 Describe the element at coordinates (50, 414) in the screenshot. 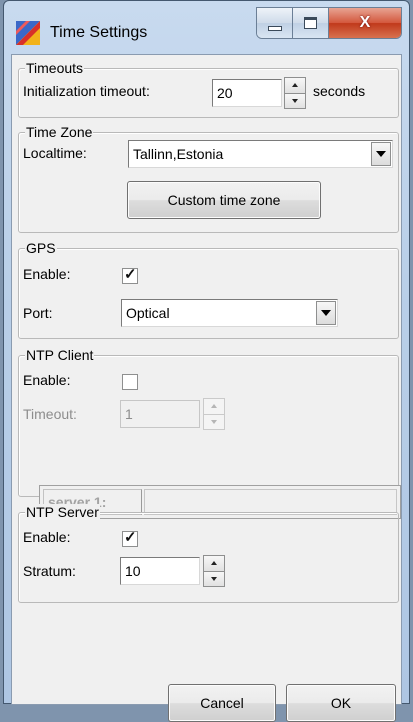

I see `ntp-client-timeout-label: Timeout:` at that location.